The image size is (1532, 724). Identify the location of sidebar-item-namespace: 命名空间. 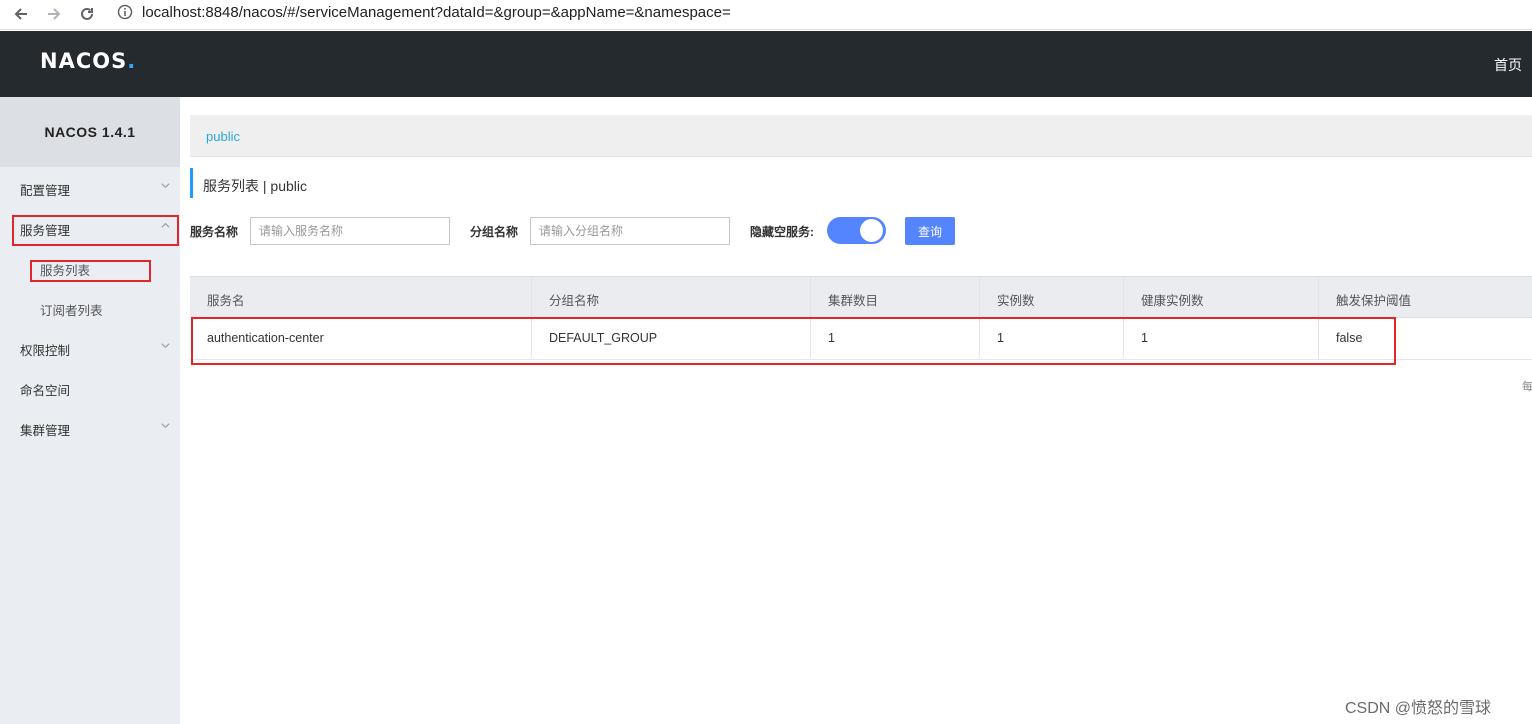
(90, 387).